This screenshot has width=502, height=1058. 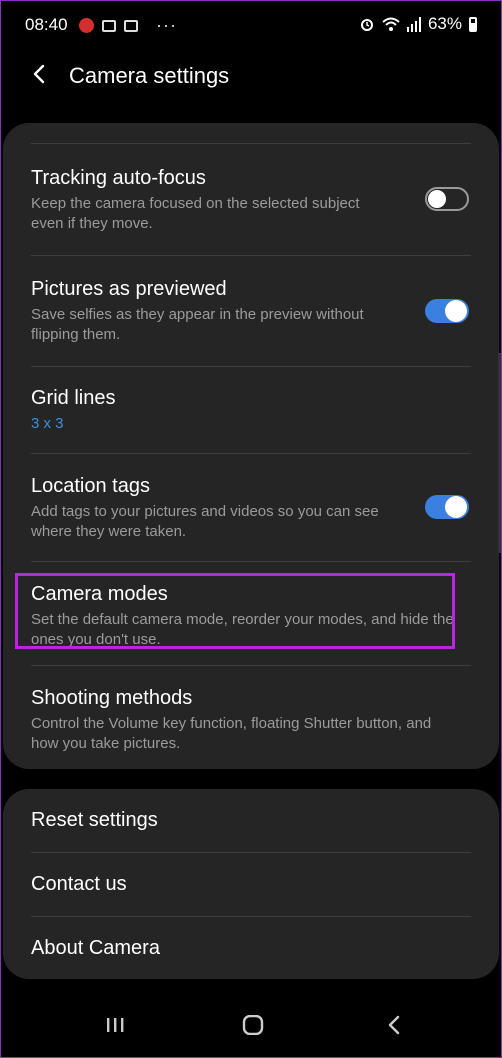 What do you see at coordinates (235, 611) in the screenshot?
I see `camera-modes-highlight` at bounding box center [235, 611].